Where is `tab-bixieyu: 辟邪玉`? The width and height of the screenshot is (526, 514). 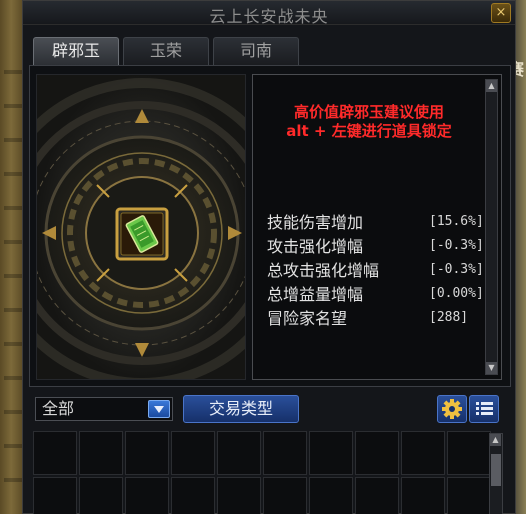
tab-bixieyu: 辟邪玉 is located at coordinates (76, 51).